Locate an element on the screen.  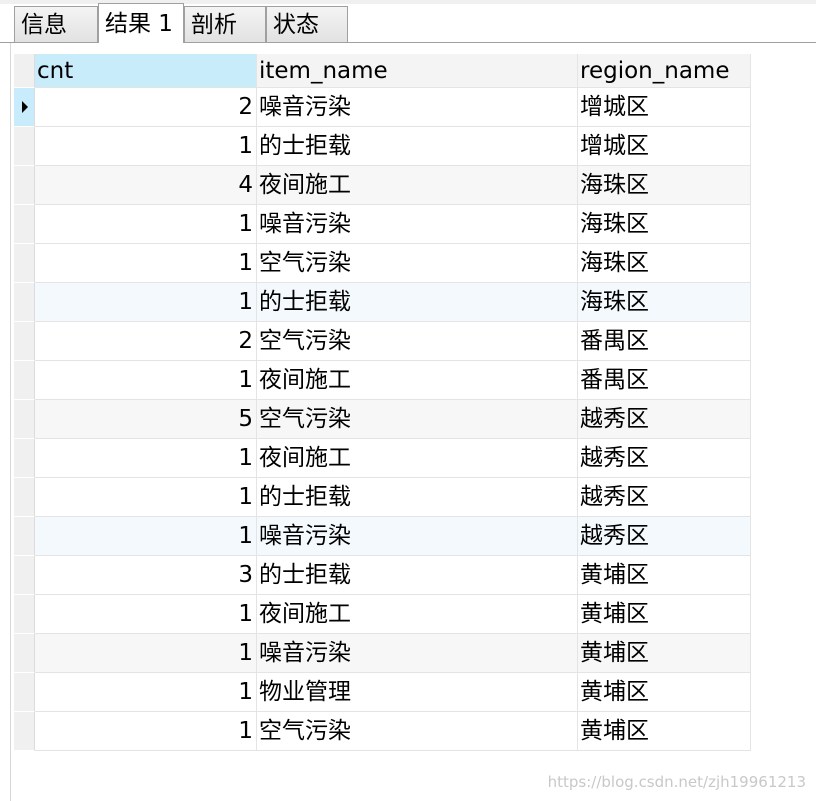
column-header-cnt: cnt is located at coordinates (146, 71).